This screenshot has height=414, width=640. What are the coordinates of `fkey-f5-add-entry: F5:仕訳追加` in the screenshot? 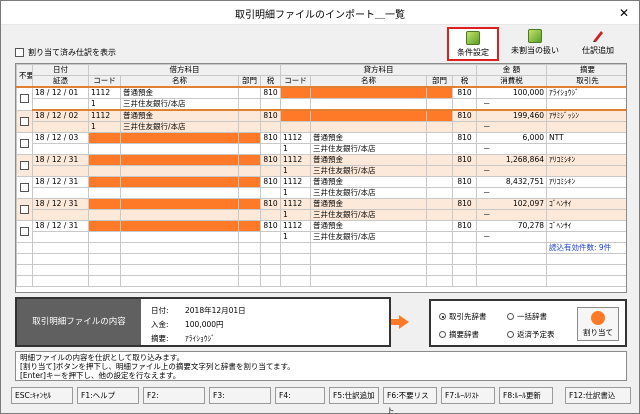 It's located at (354, 395).